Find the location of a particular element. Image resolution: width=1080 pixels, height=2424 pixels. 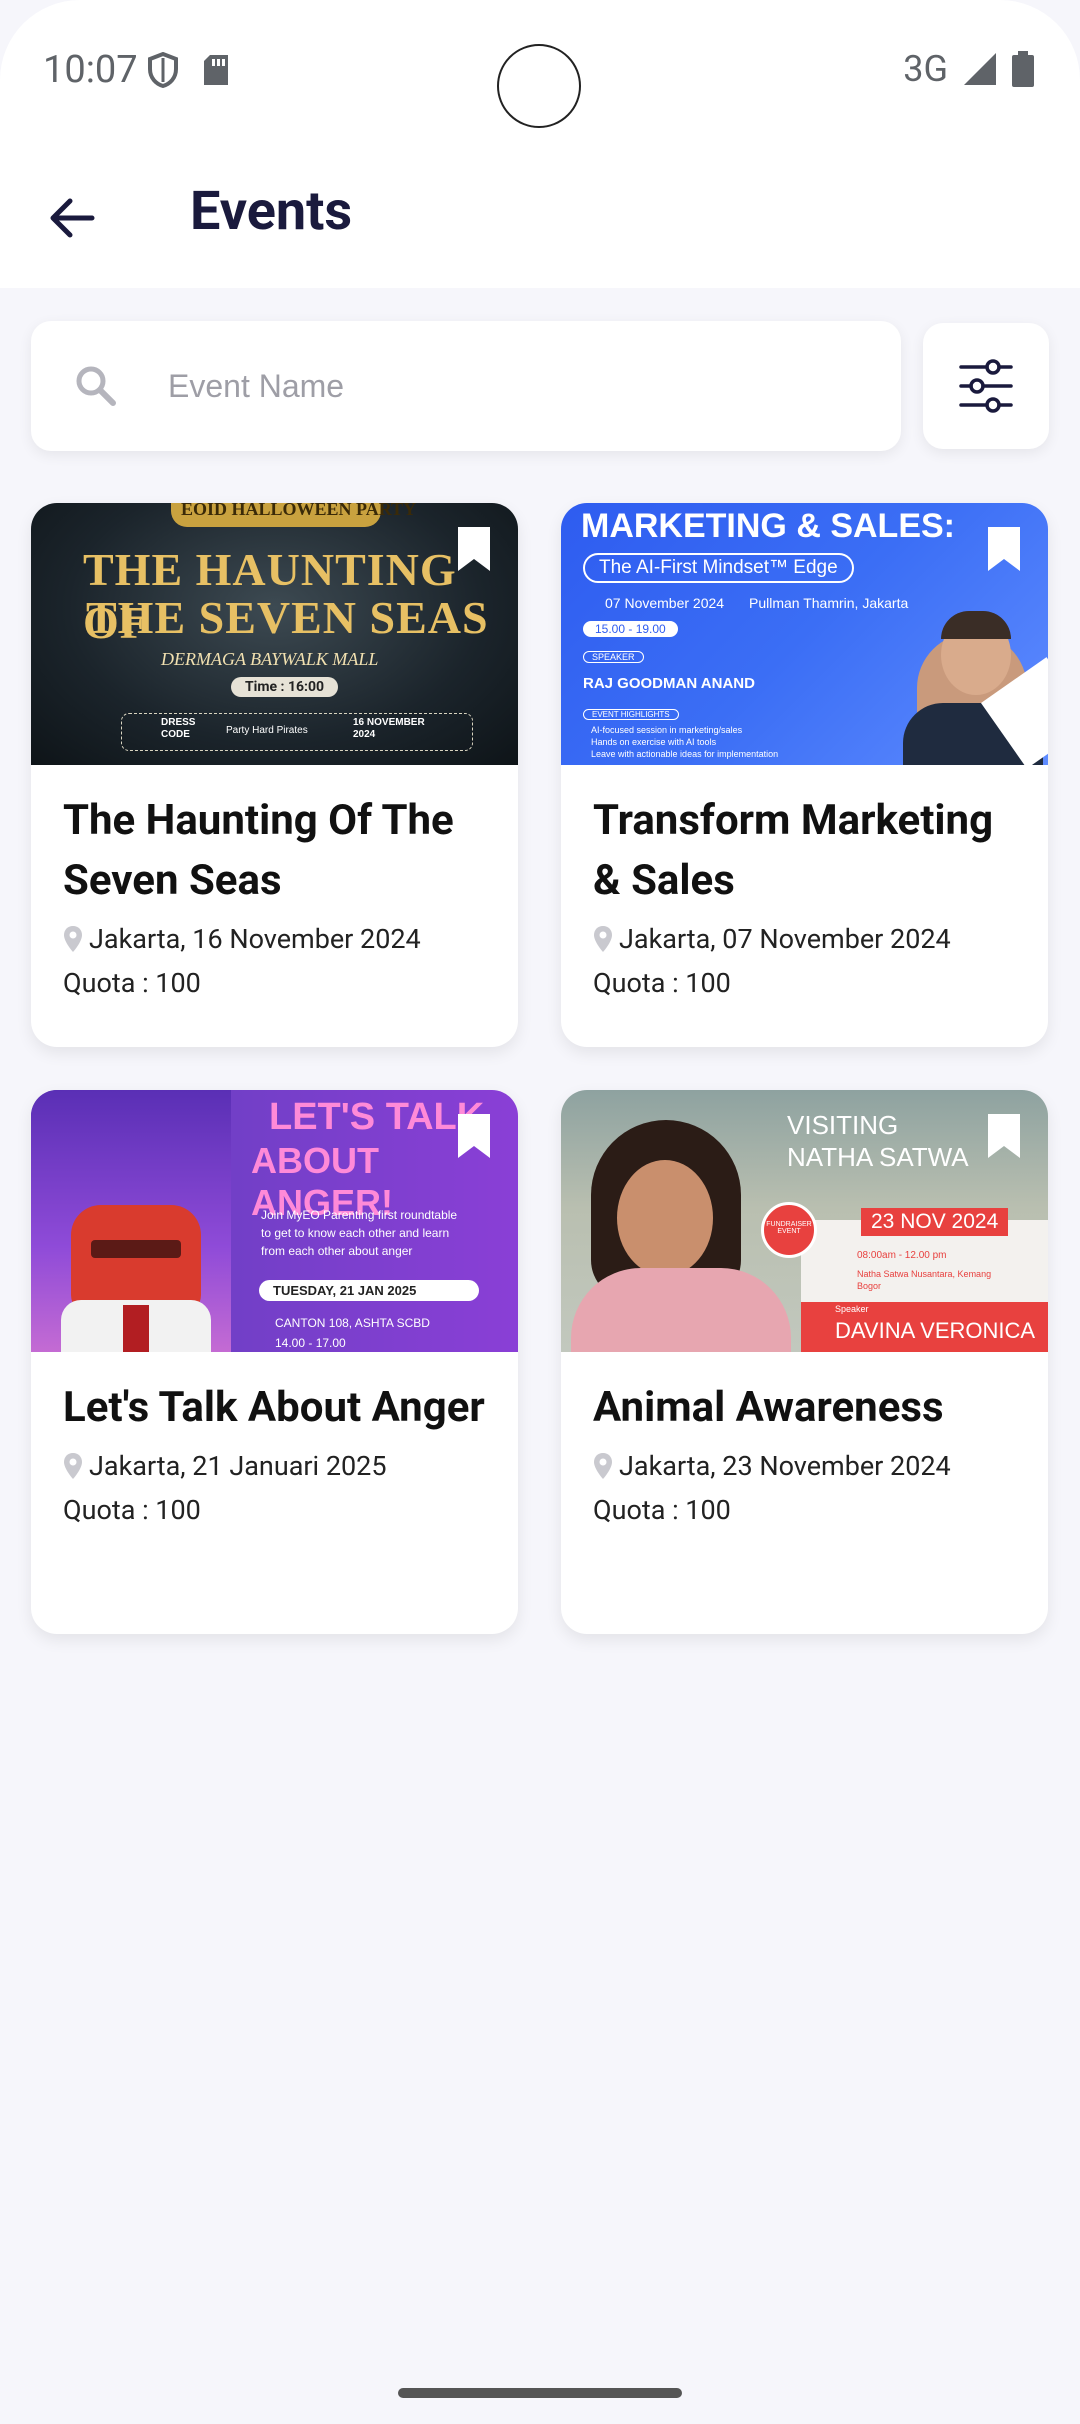

app-bar: Events is located at coordinates (540, 214).